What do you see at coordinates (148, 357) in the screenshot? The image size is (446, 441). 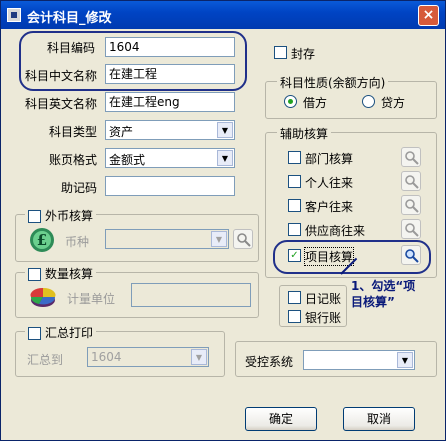 I see `summary-to-select: 1604 ▼` at bounding box center [148, 357].